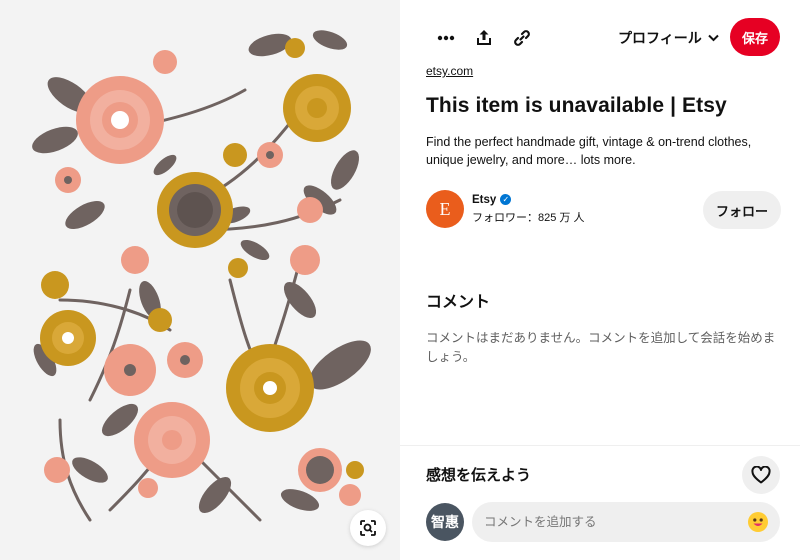 This screenshot has width=800, height=560. What do you see at coordinates (742, 210) in the screenshot?
I see `follow-button: フォロー` at bounding box center [742, 210].